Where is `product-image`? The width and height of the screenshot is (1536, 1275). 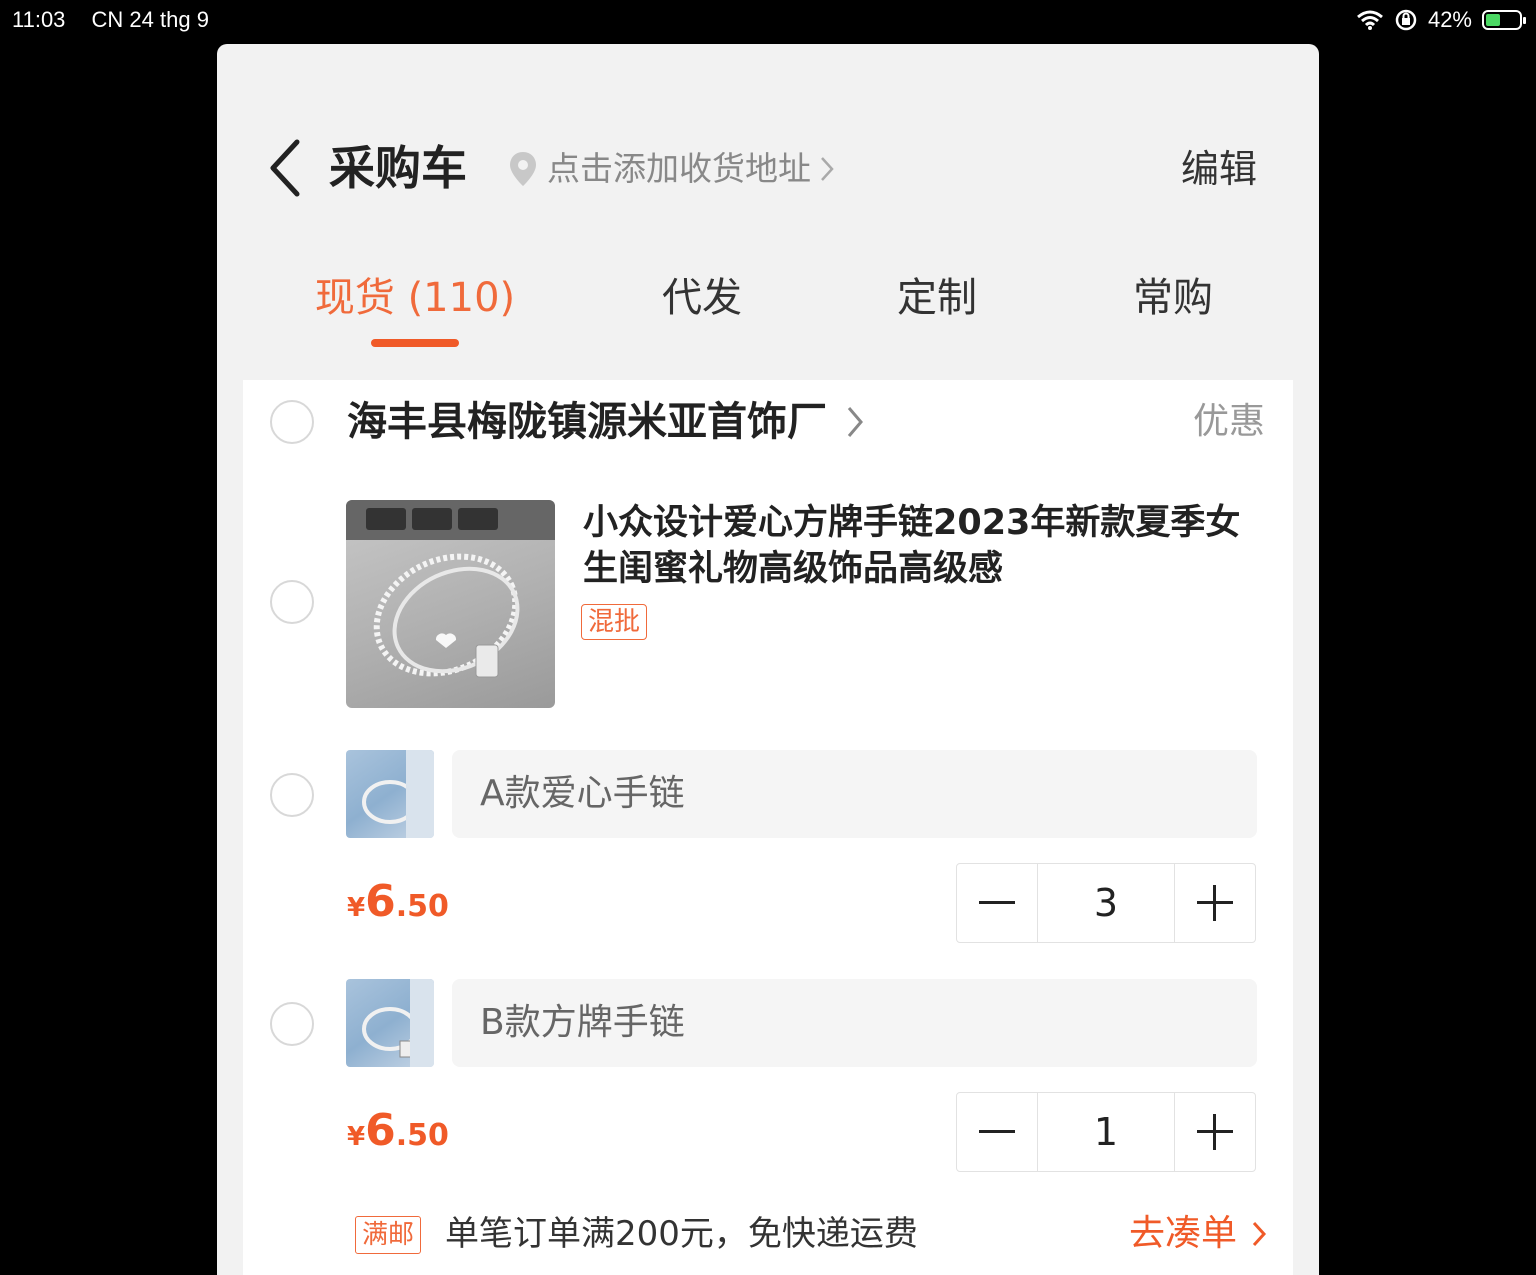
product-image is located at coordinates (450, 604).